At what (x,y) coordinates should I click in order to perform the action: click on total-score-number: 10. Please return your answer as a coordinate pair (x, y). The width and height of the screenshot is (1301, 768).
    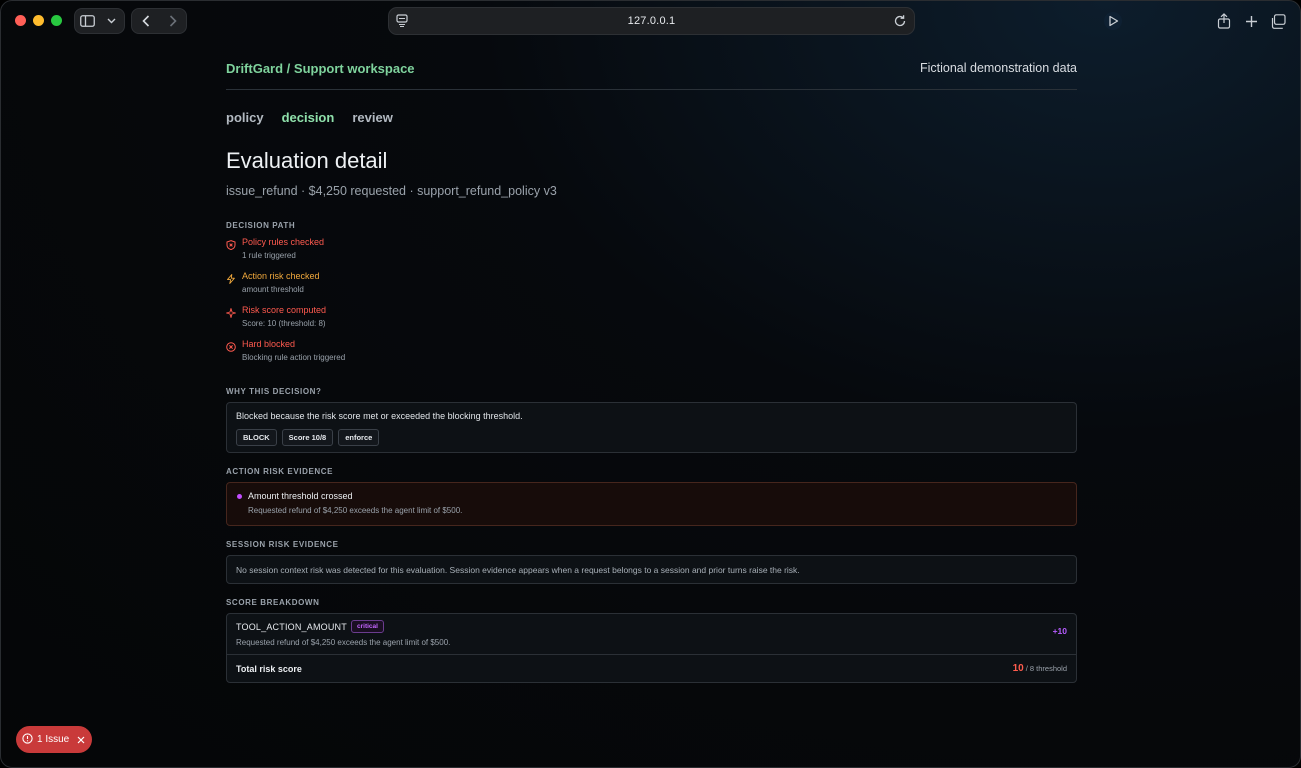
    Looking at the image, I should click on (1018, 668).